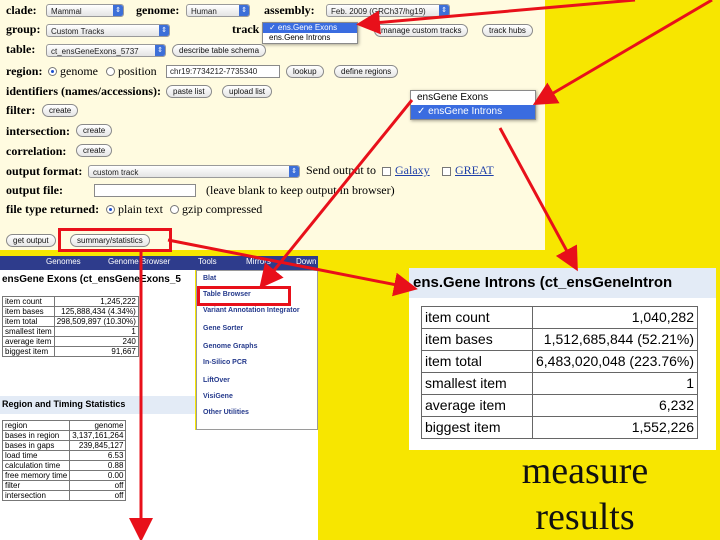 Image resolution: width=720 pixels, height=540 pixels. What do you see at coordinates (292, 267) in the screenshot?
I see `arrow-summary-to-introns` at bounding box center [292, 267].